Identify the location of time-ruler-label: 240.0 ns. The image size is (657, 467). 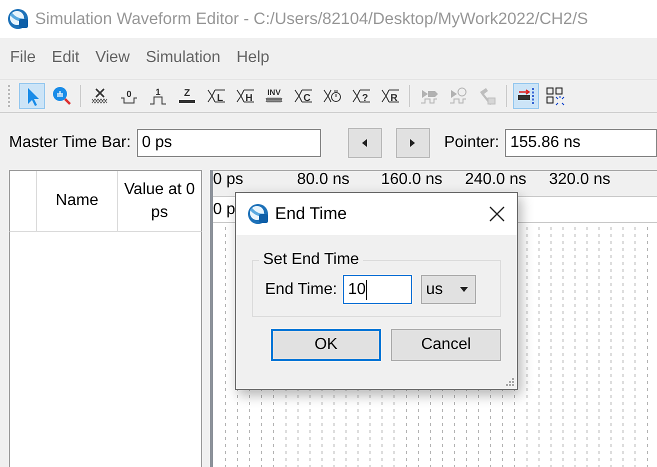
(495, 179).